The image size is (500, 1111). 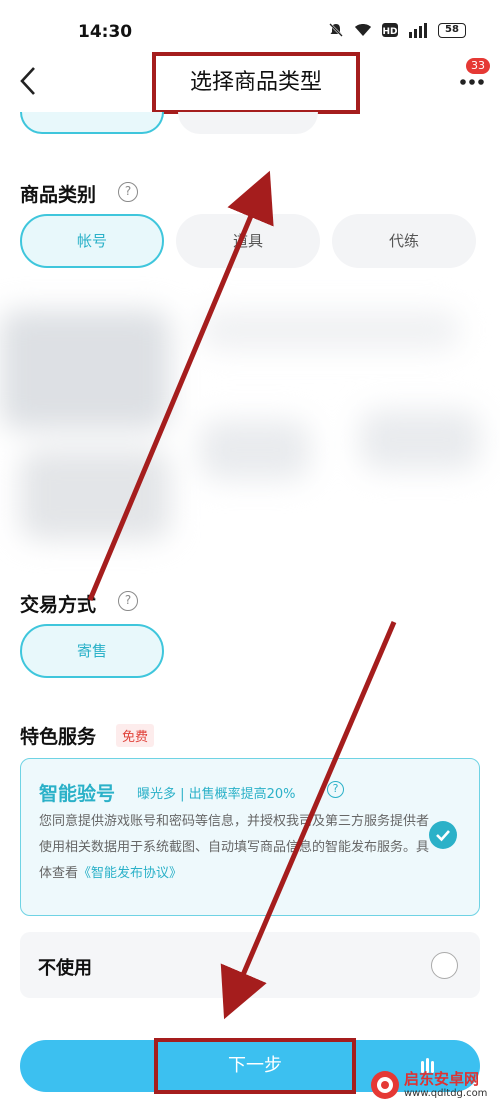 What do you see at coordinates (336, 30) in the screenshot?
I see `mute-bell-icon` at bounding box center [336, 30].